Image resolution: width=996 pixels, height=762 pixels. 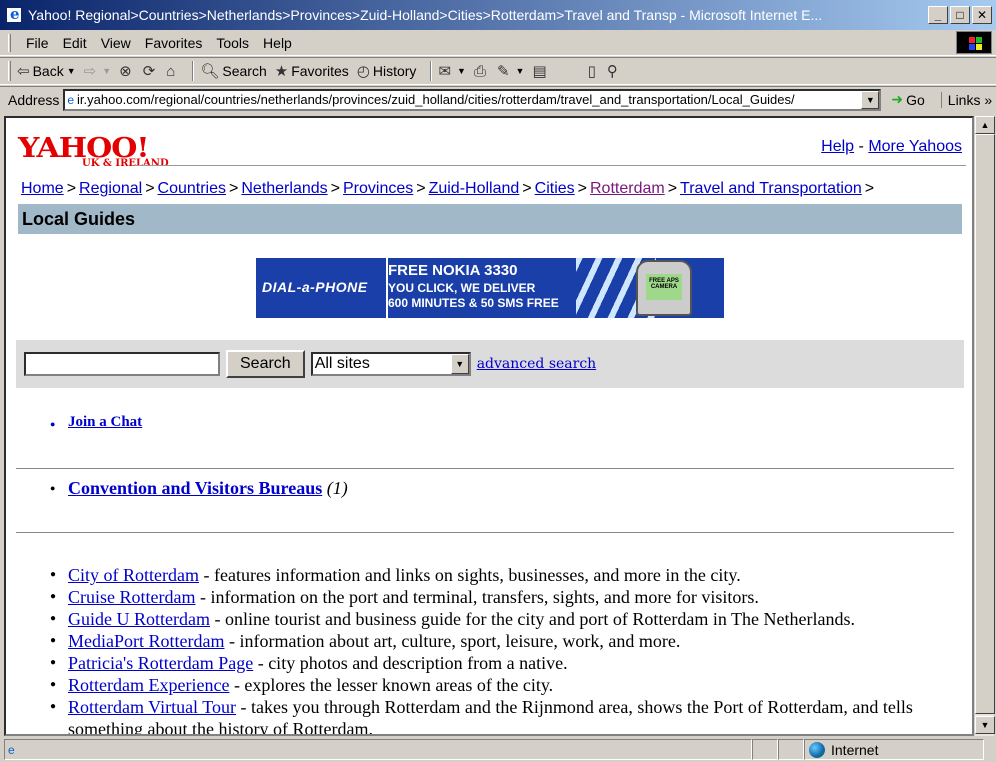 What do you see at coordinates (985, 125) in the screenshot?
I see `scroll-up-icon: ▲` at bounding box center [985, 125].